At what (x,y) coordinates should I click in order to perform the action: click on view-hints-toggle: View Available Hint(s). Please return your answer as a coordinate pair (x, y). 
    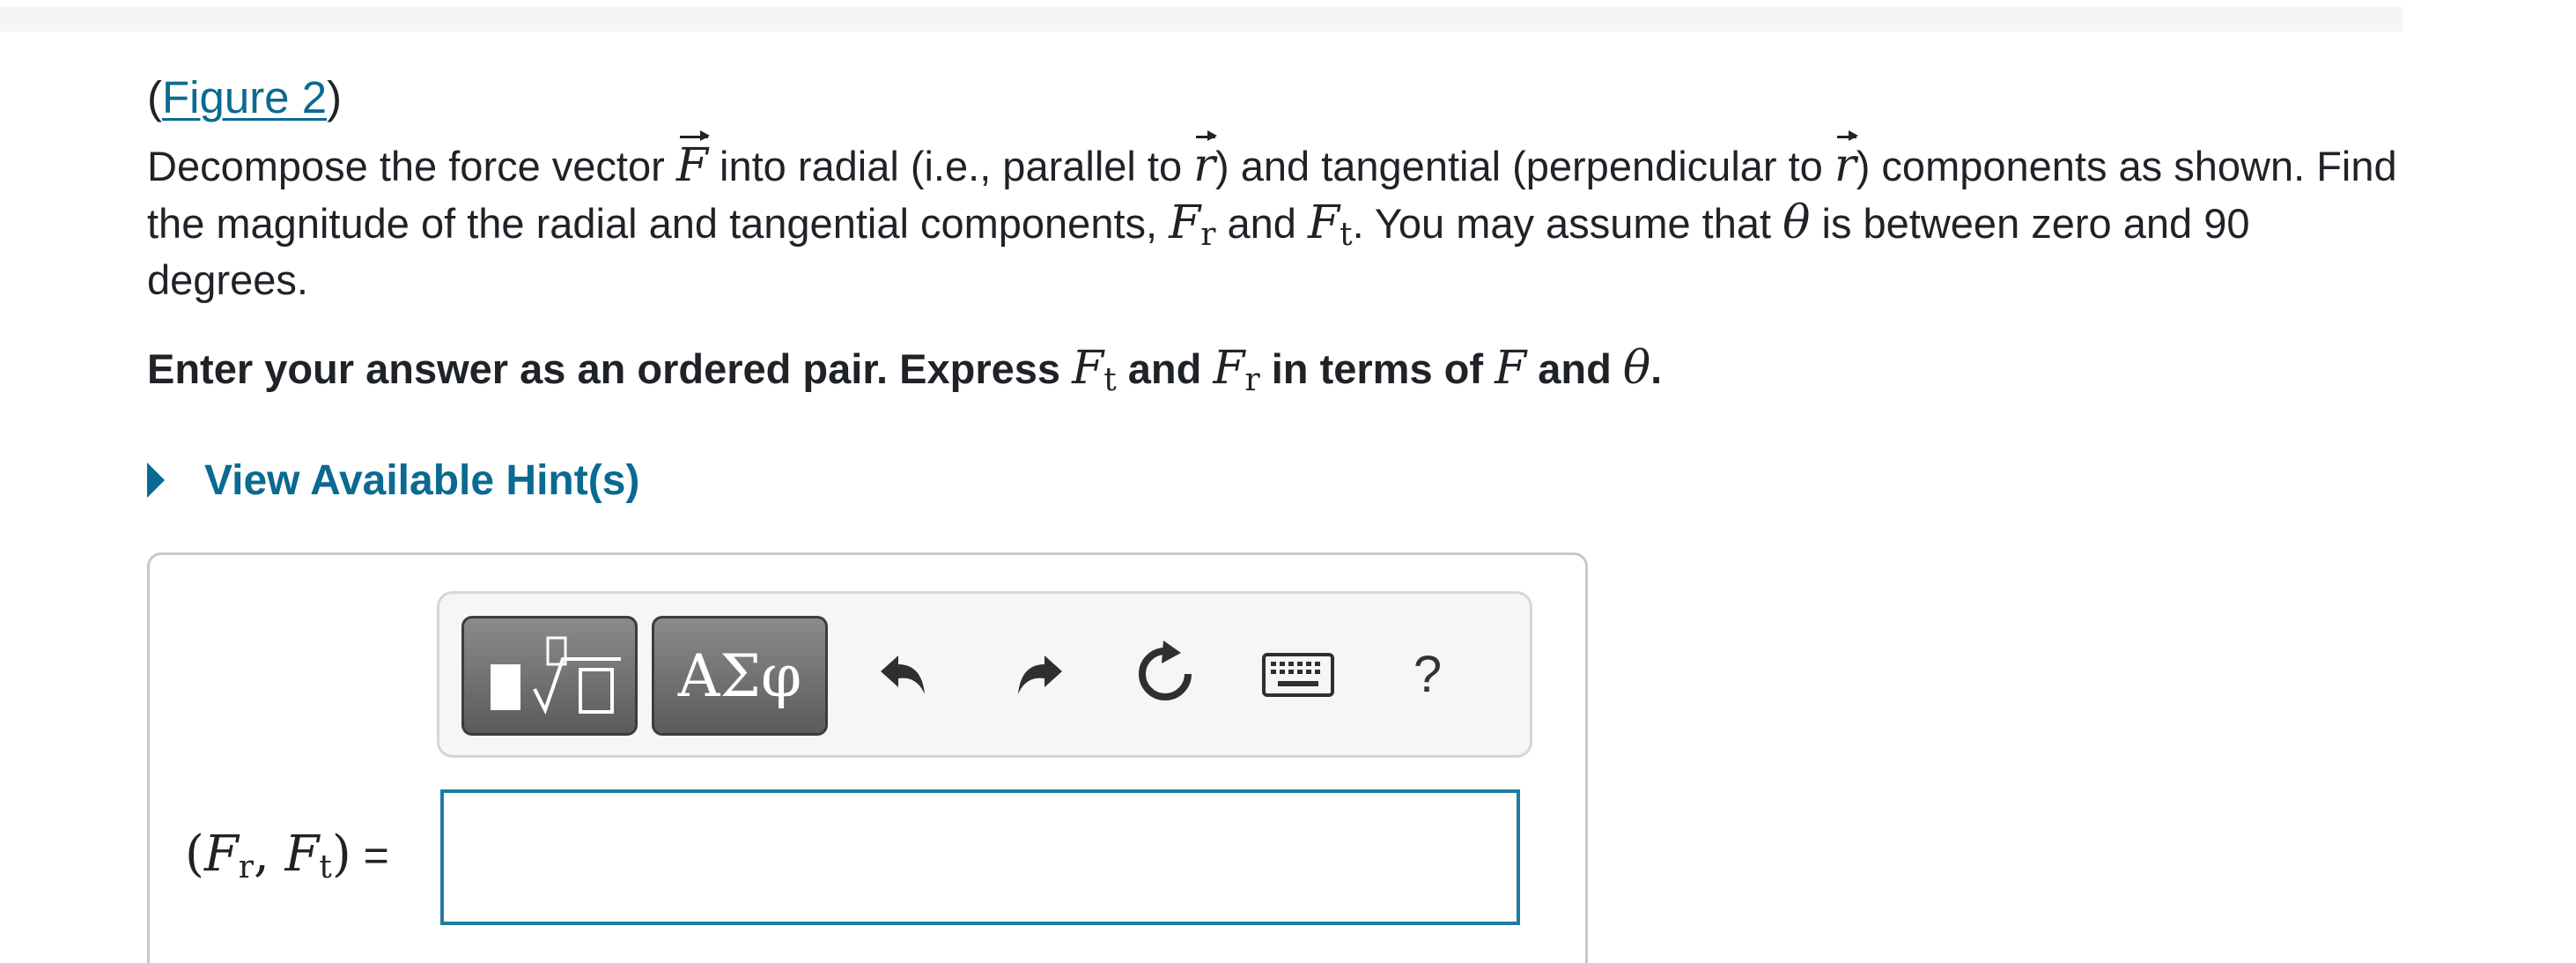
    Looking at the image, I should click on (393, 480).